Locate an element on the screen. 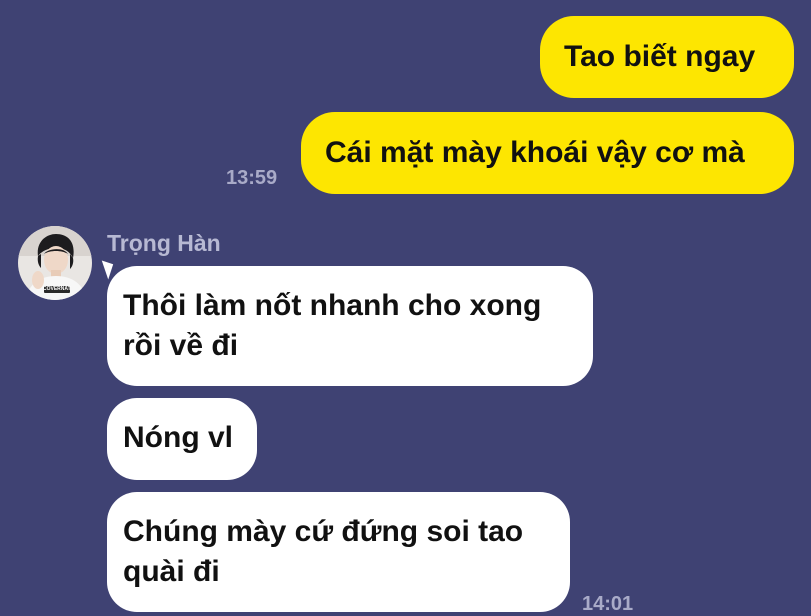 This screenshot has height=616, width=811. incoming-message: Chúng mày cứ đứng soi tao quài đi is located at coordinates (338, 552).